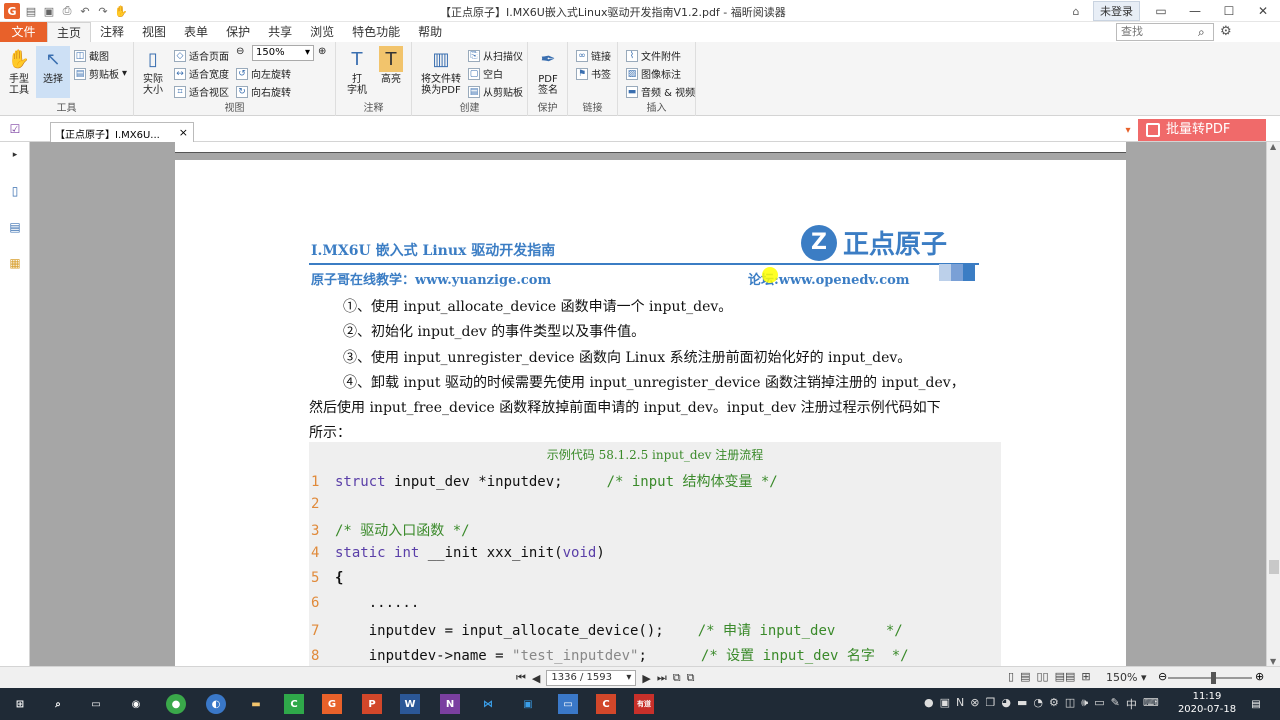 This screenshot has height=720, width=1280. Describe the element at coordinates (201, 55) in the screenshot. I see `fit-page-button: ◇ 适合页面` at that location.